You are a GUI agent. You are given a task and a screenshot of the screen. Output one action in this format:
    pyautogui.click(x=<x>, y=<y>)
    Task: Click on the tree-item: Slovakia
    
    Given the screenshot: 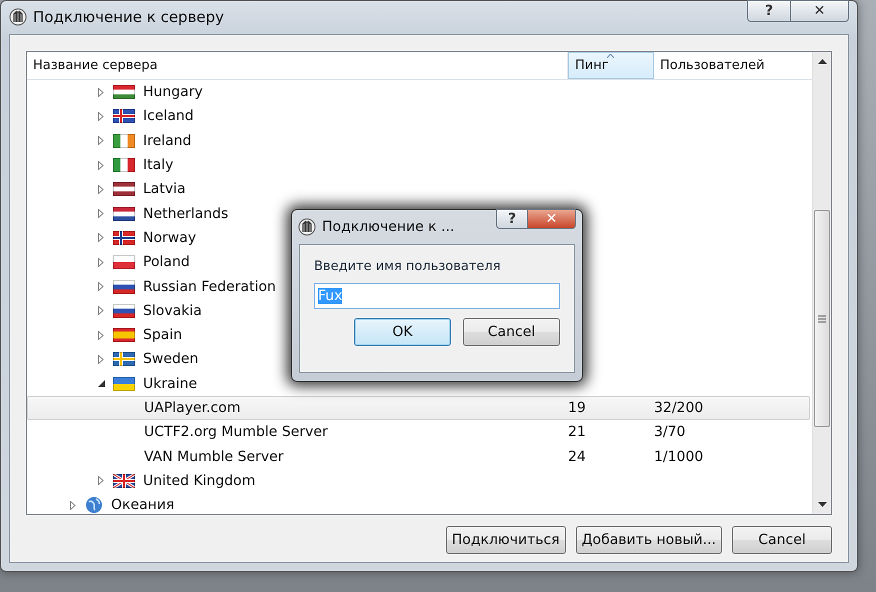 What is the action you would take?
    pyautogui.click(x=172, y=310)
    